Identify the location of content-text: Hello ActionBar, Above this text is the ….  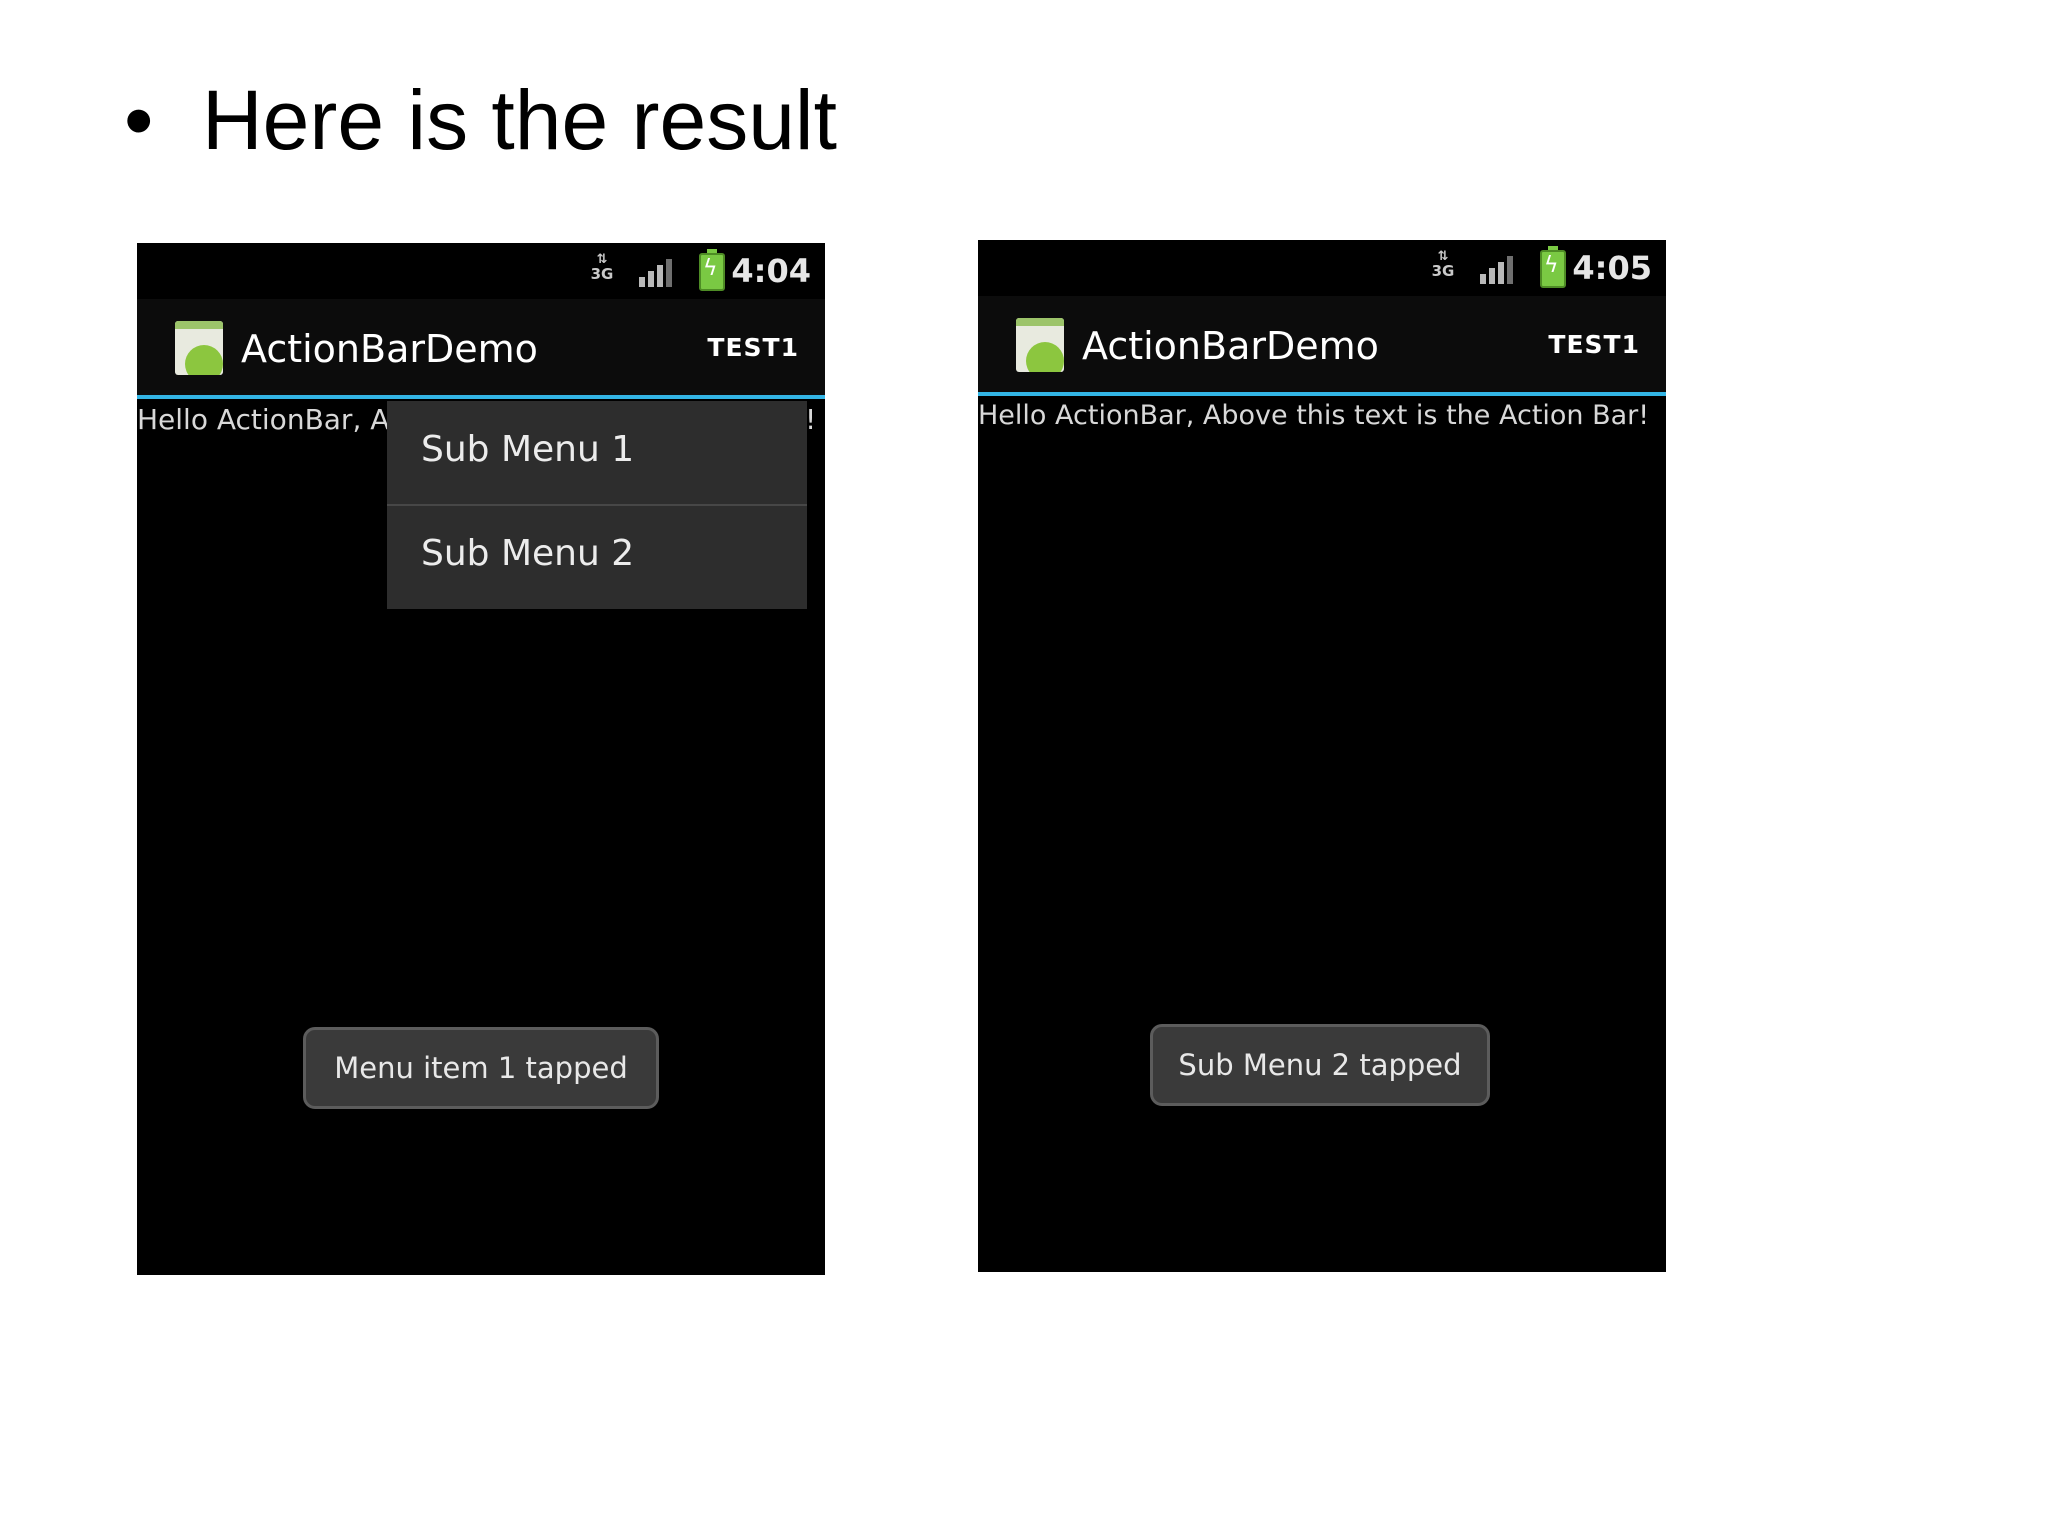
(1314, 415).